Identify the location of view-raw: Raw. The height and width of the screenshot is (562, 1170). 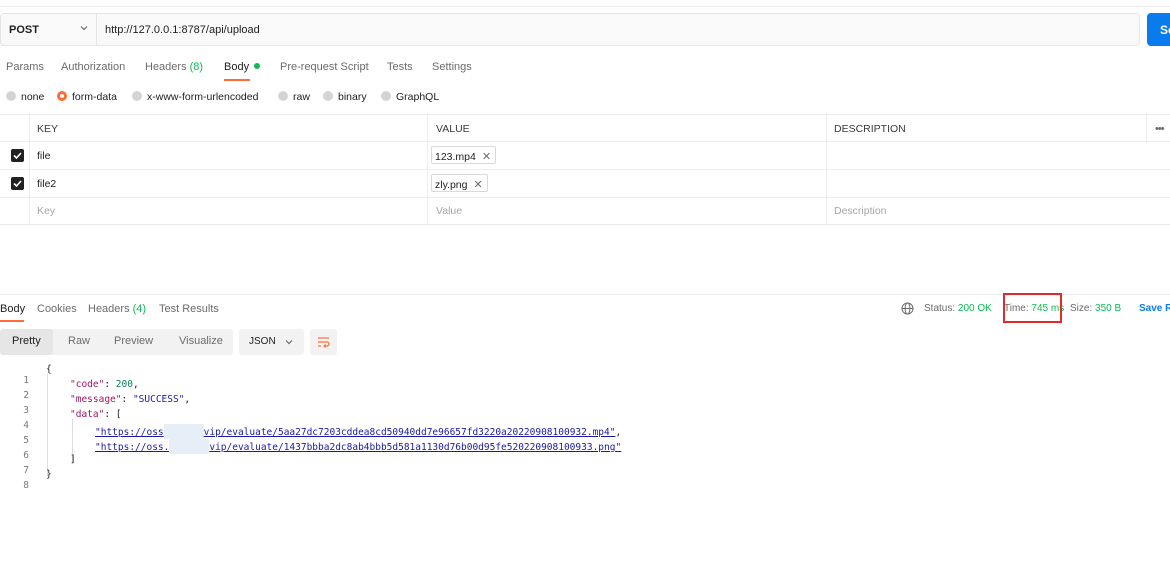
(79, 341).